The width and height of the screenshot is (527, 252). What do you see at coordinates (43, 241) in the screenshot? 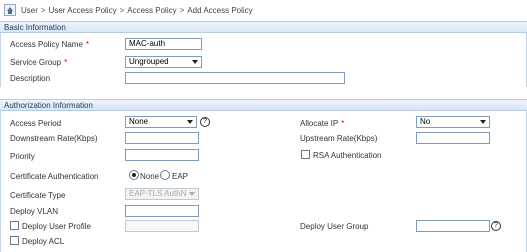
I see `deploy-acl-label: Deploy ACL` at bounding box center [43, 241].